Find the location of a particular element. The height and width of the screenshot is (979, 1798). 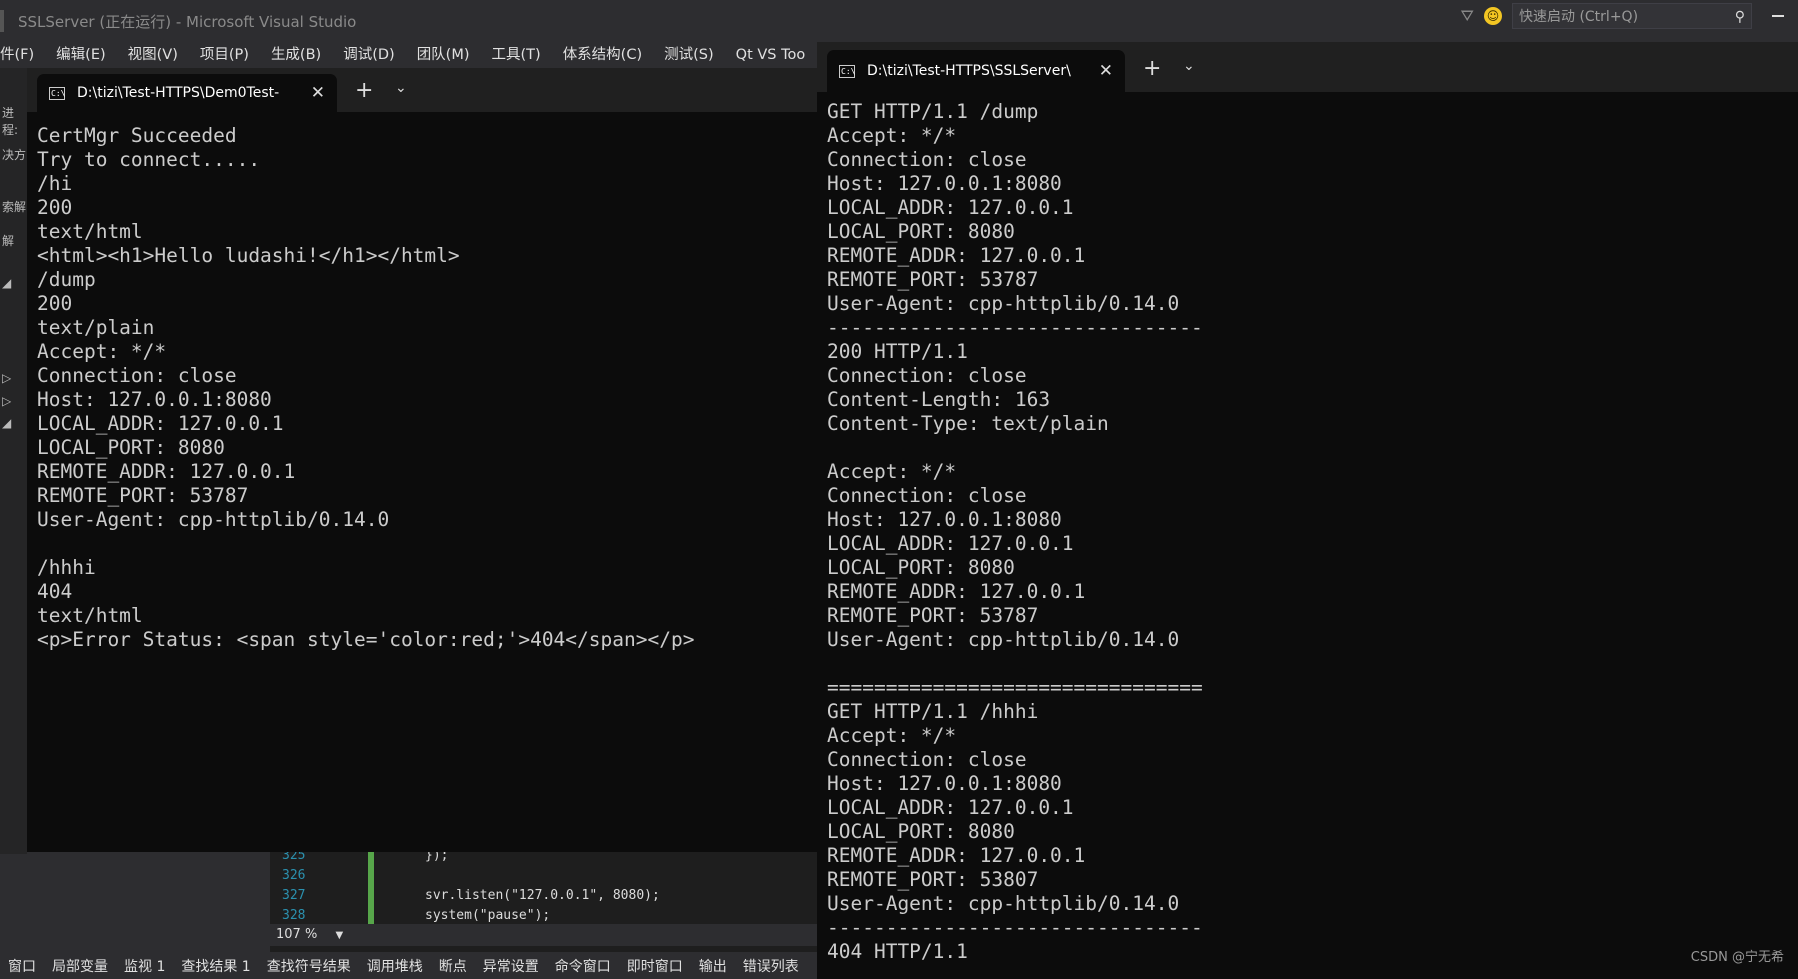

feedback-smiley-icon: ☺ is located at coordinates (1493, 16).